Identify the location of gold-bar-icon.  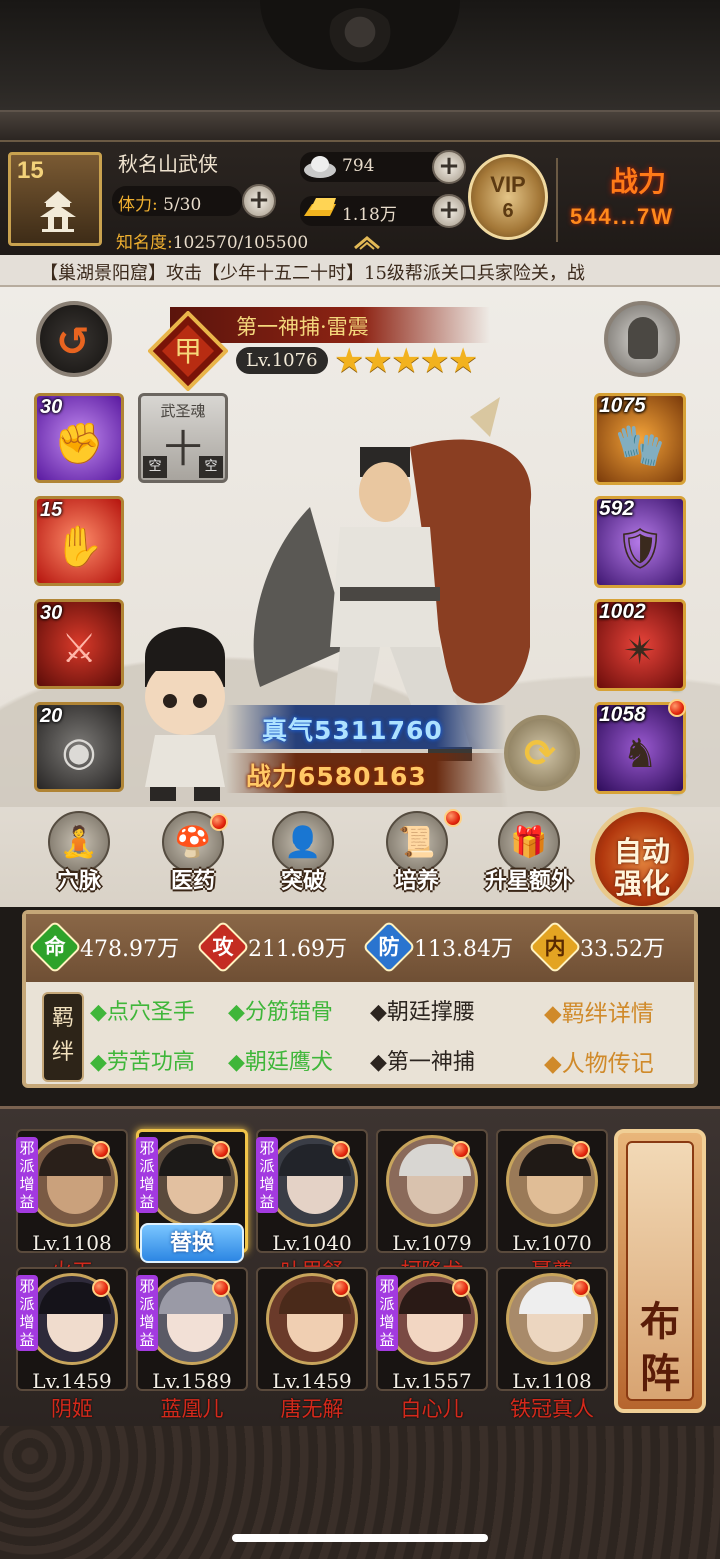
(320, 207).